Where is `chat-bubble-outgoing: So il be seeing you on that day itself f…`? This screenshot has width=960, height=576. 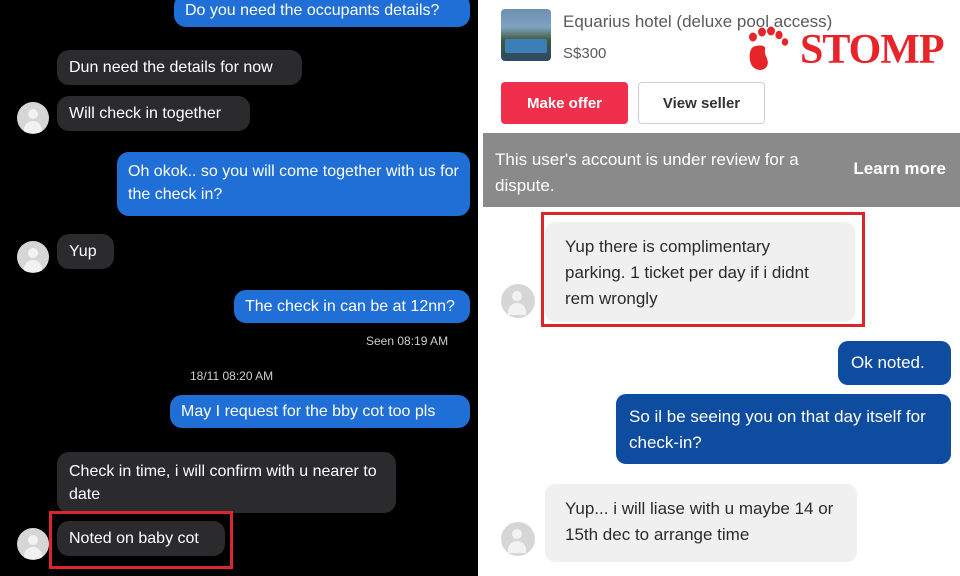 chat-bubble-outgoing: So il be seeing you on that day itself f… is located at coordinates (783, 429).